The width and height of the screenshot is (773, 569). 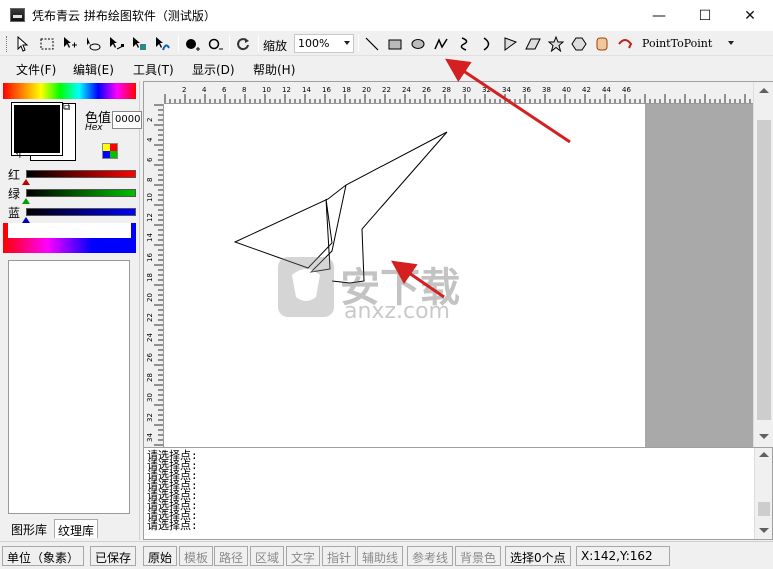 What do you see at coordinates (372, 43) in the screenshot?
I see `line-tool-icon` at bounding box center [372, 43].